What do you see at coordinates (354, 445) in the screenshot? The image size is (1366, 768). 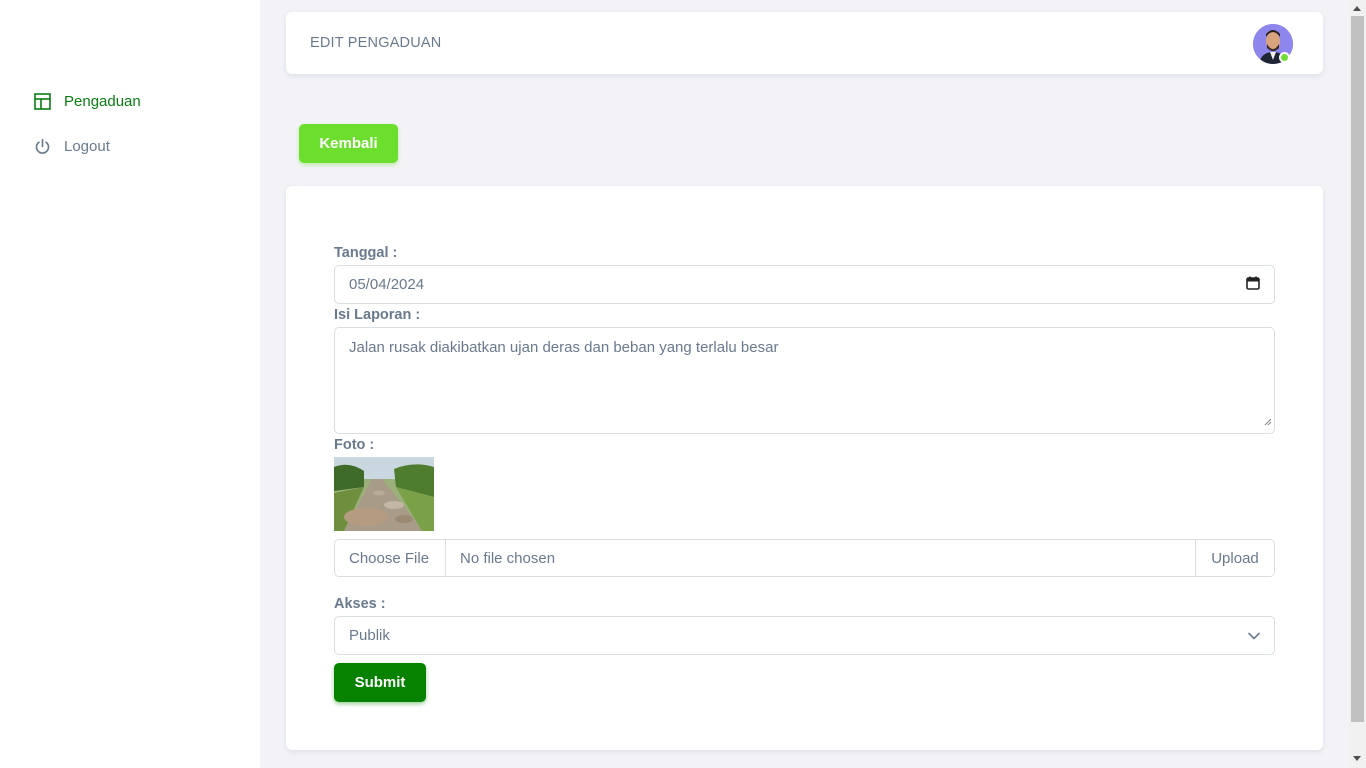 I see `photo-label: Foto :` at bounding box center [354, 445].